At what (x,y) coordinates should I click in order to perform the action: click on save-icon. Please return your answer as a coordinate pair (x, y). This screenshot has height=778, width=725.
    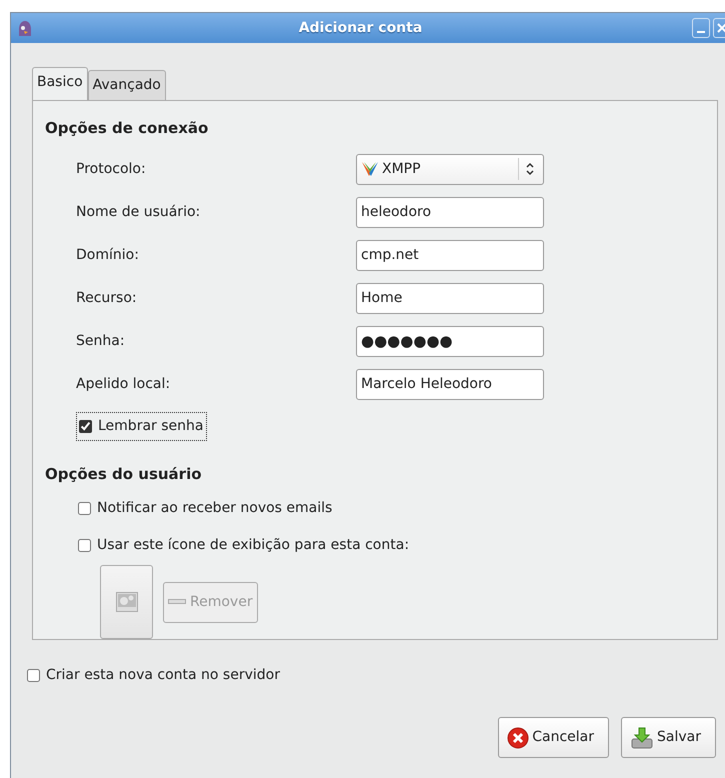
    Looking at the image, I should click on (642, 737).